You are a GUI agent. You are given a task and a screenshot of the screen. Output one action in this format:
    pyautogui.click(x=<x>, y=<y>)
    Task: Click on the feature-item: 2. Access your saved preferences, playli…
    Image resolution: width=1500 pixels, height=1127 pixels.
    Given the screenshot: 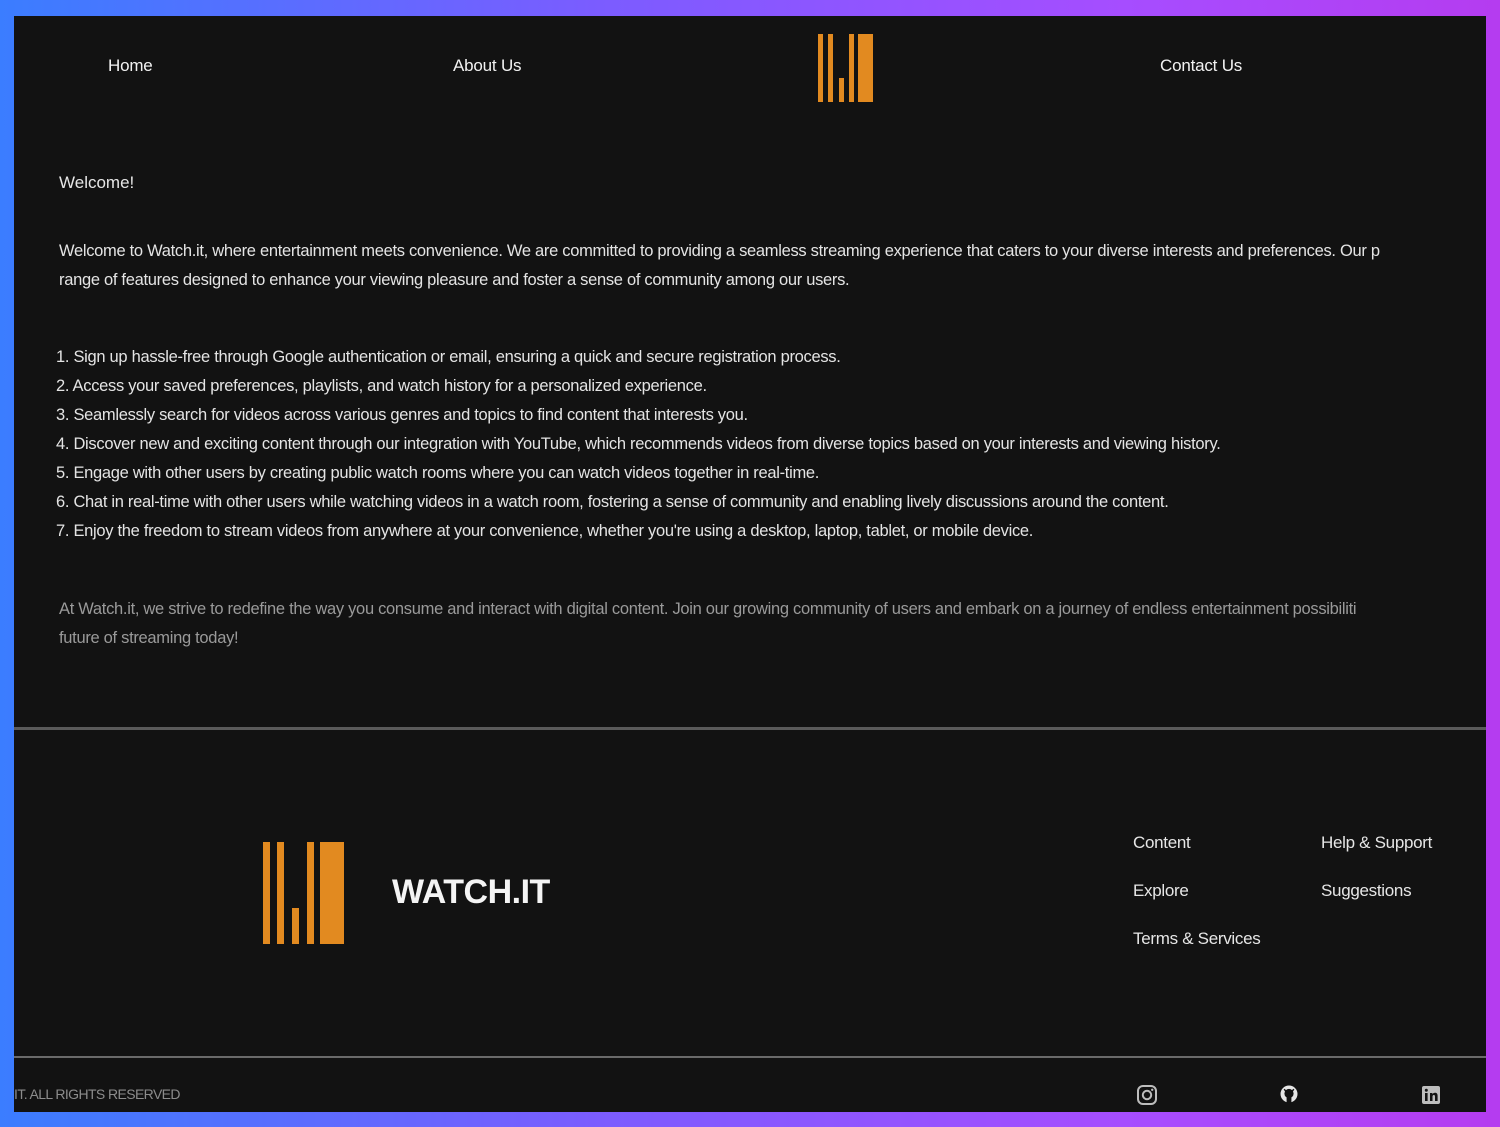 What is the action you would take?
    pyautogui.click(x=381, y=386)
    